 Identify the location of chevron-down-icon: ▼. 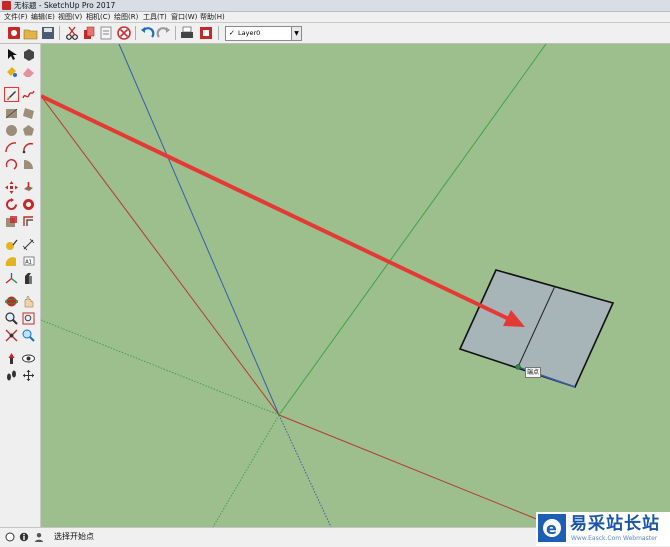
(296, 33).